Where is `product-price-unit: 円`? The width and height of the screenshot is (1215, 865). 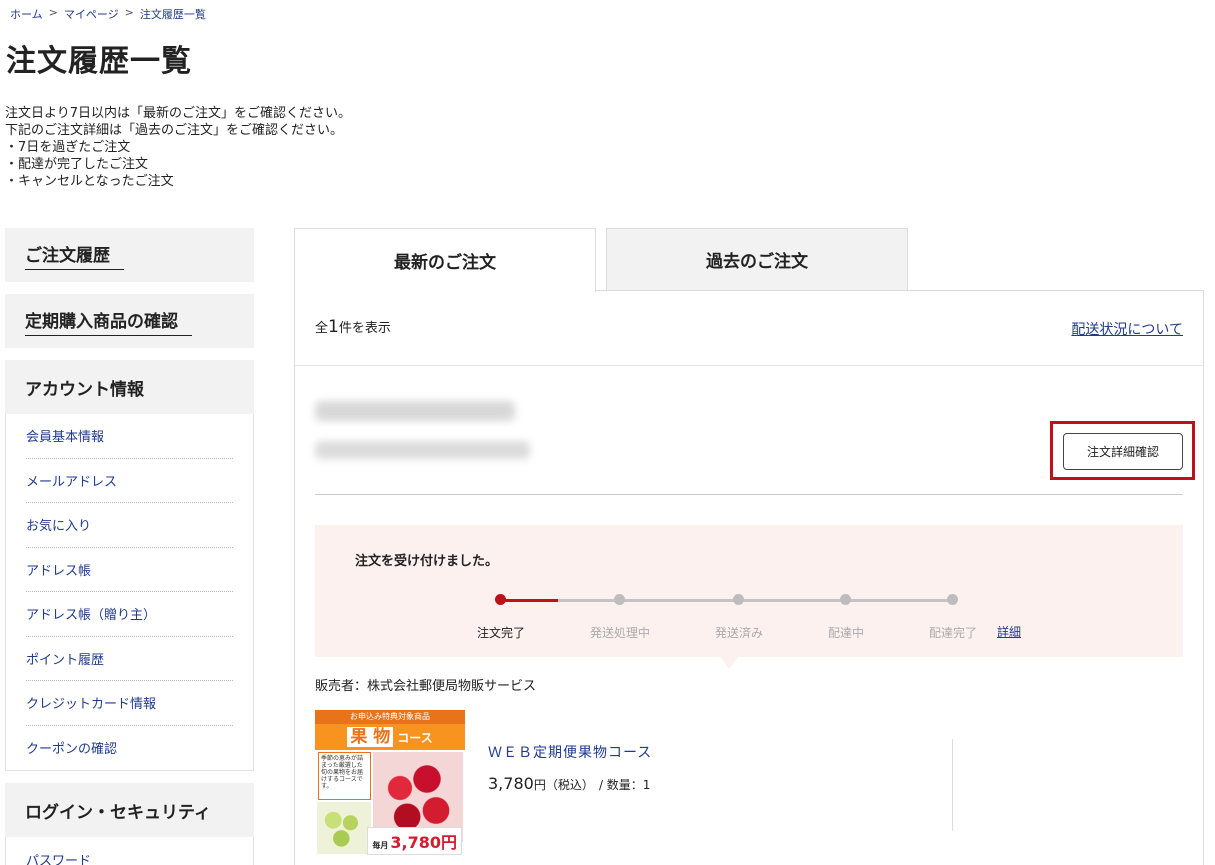
product-price-unit: 円 is located at coordinates (539, 785).